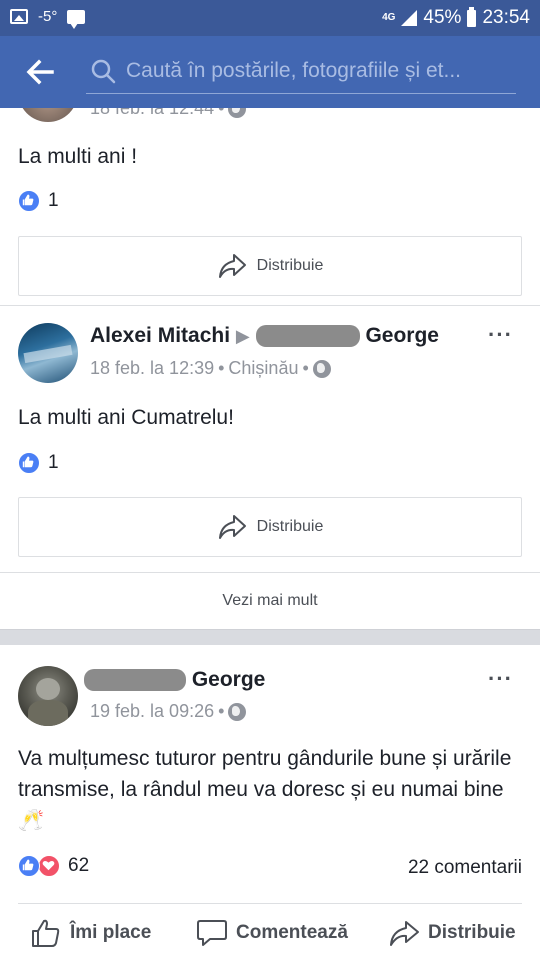 The height and width of the screenshot is (960, 540). What do you see at coordinates (49, 866) in the screenshot?
I see `love-reaction-icon` at bounding box center [49, 866].